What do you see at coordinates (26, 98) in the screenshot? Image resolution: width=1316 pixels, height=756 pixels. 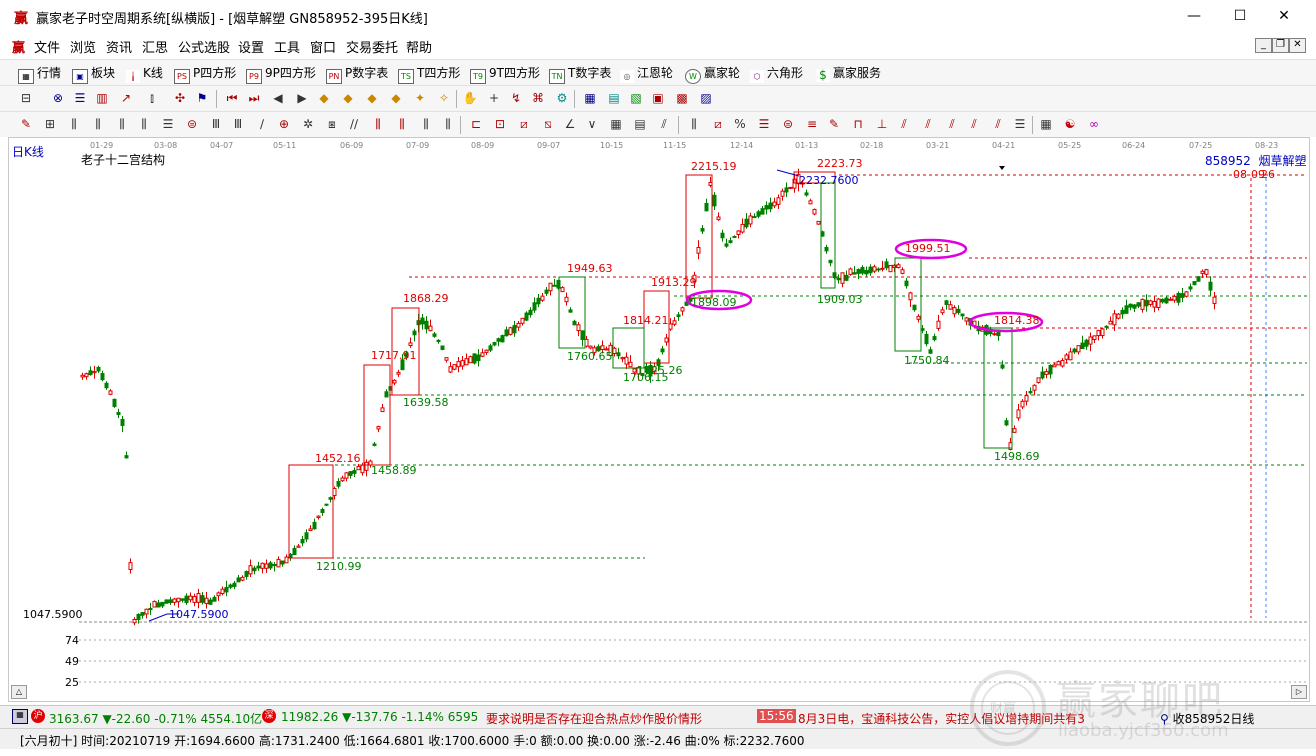 I see `layout-icon: ⊟` at bounding box center [26, 98].